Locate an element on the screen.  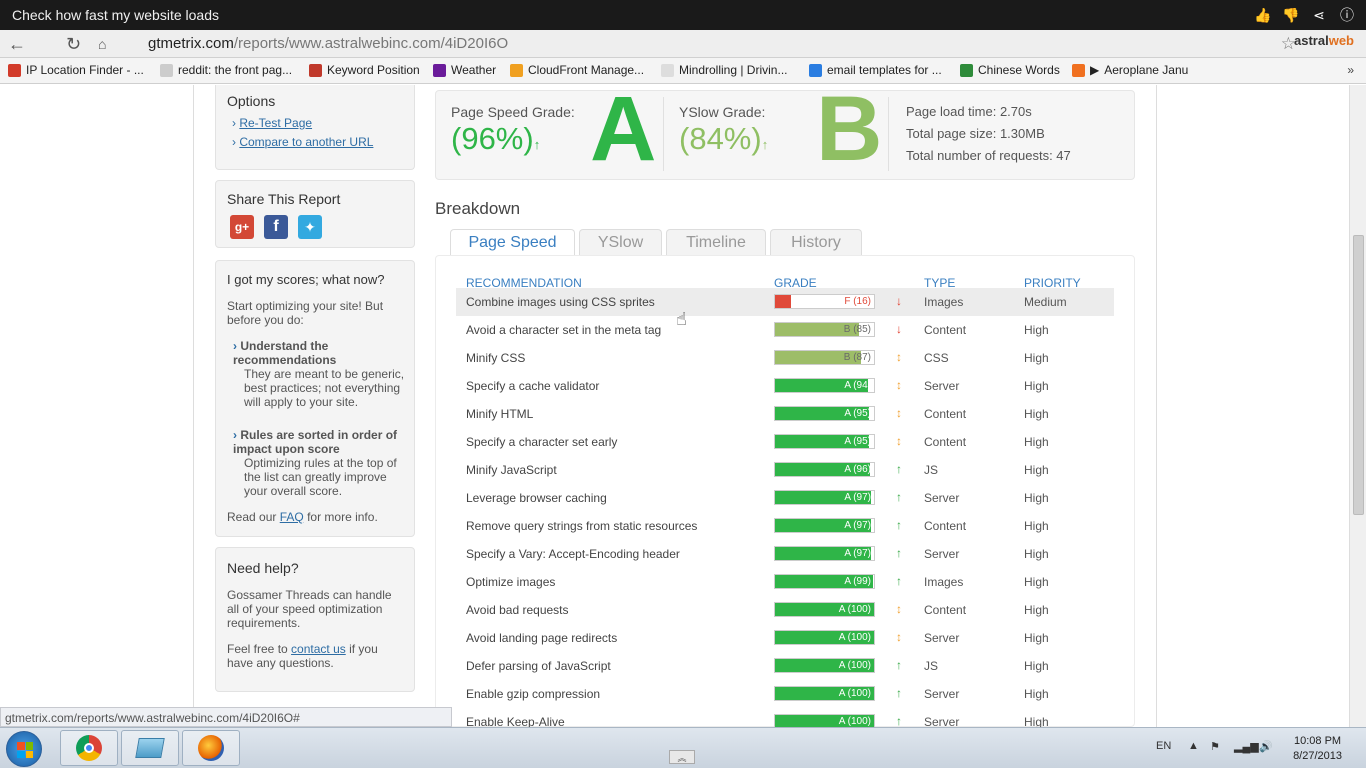
scrollbar-thumb is located at coordinates (1358, 375).